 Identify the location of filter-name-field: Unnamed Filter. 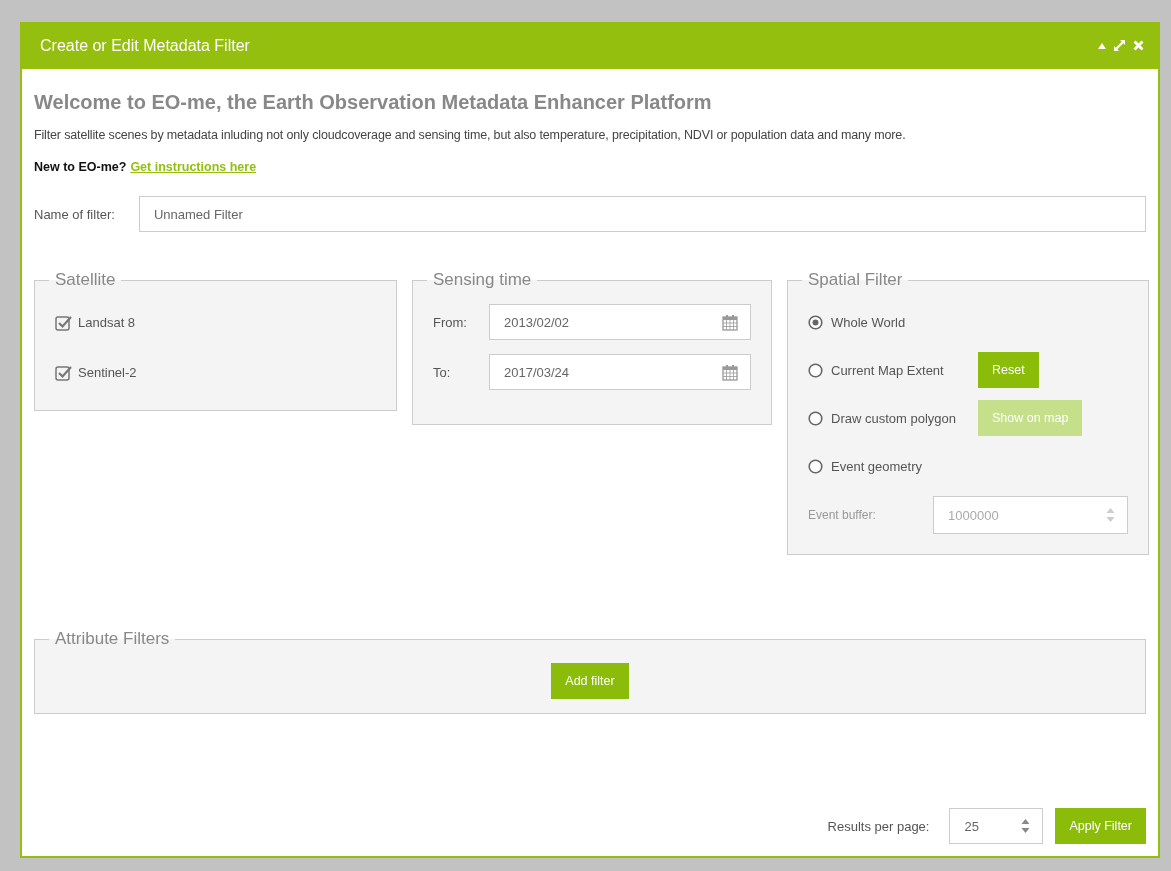
(642, 214).